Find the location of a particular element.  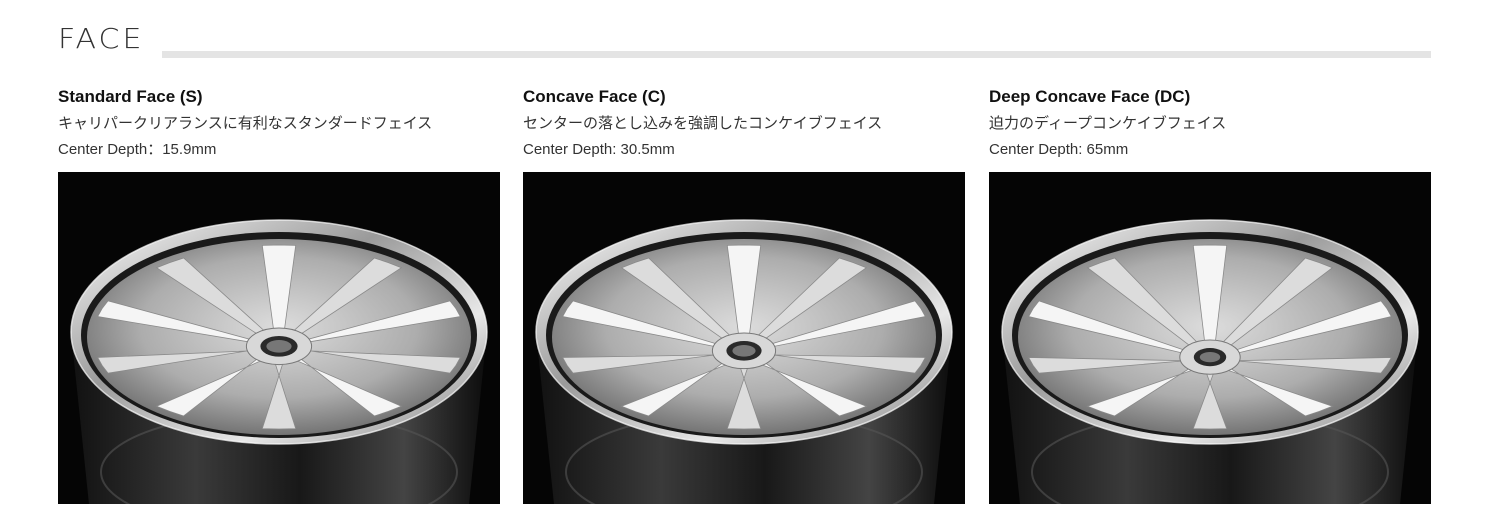

section-title: FACE is located at coordinates (101, 39).